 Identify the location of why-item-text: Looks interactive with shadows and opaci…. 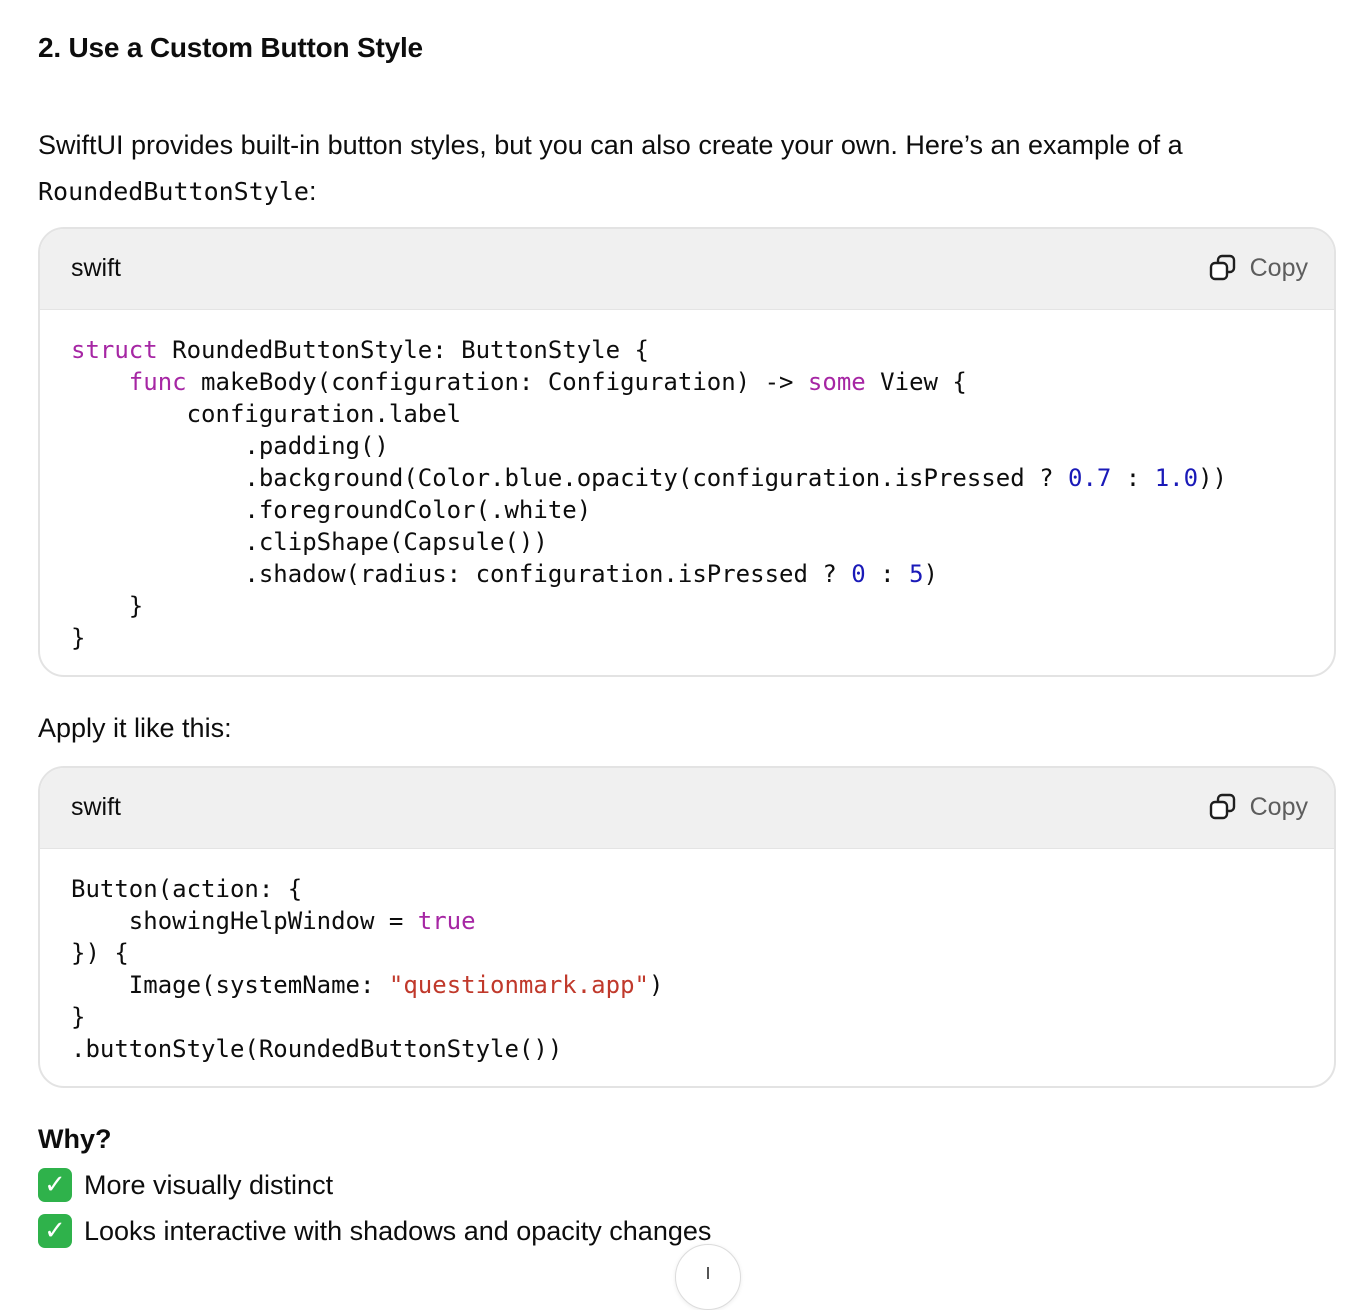
(398, 1231).